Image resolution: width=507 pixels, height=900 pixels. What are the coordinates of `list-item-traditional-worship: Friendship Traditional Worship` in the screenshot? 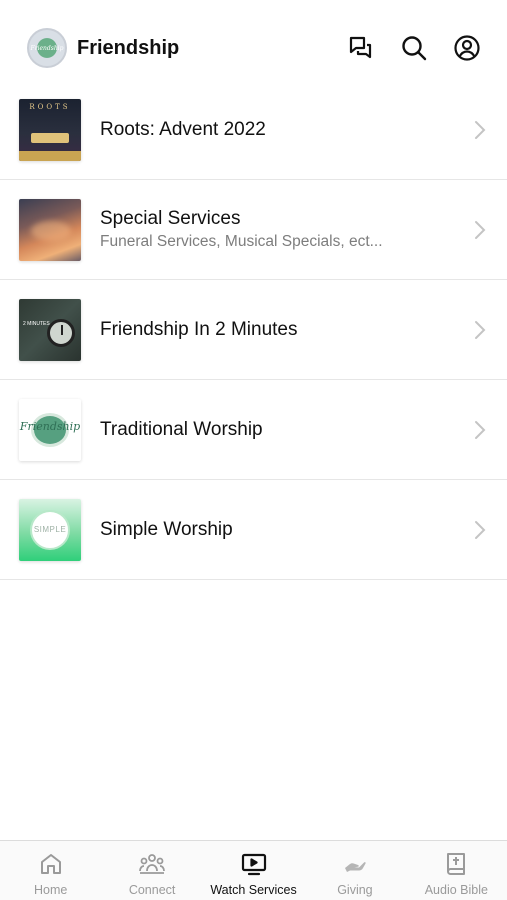 It's located at (253, 430).